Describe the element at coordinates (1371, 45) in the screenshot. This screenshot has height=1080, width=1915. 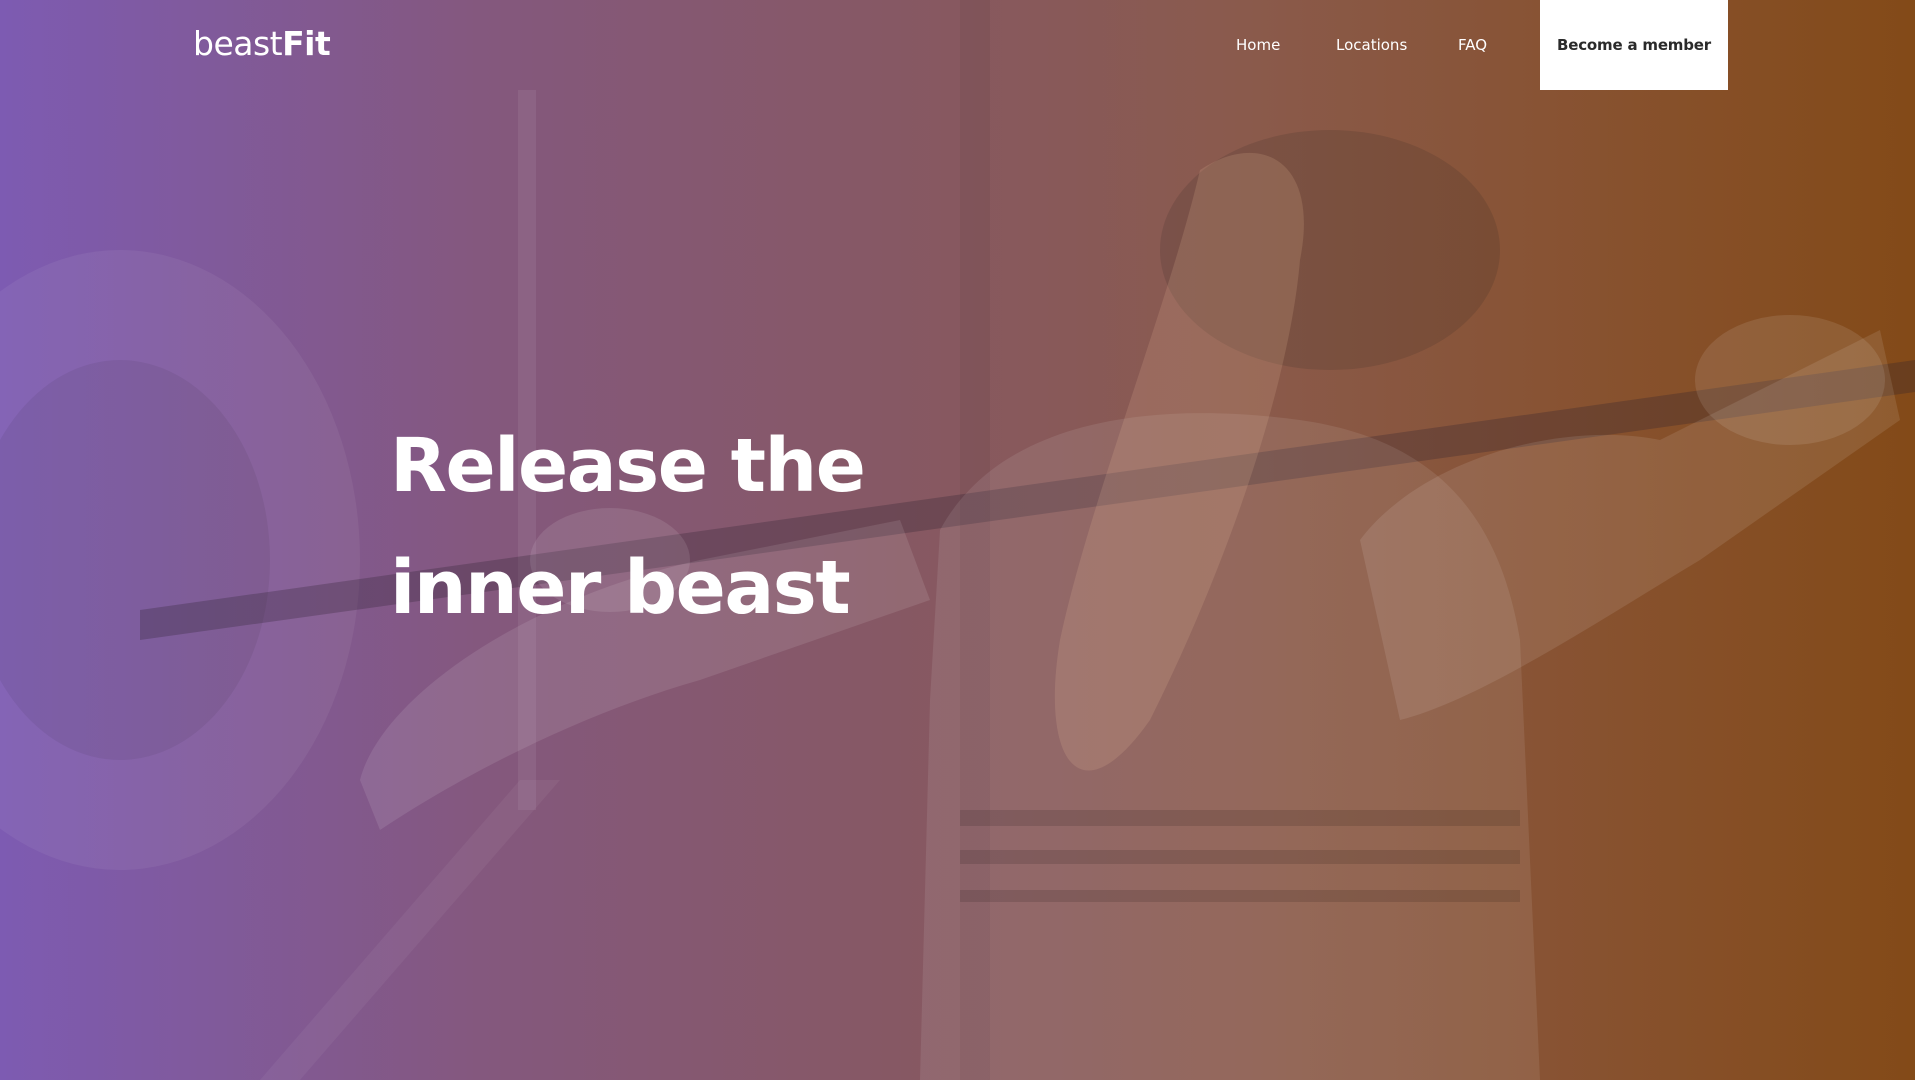
I see `nav-link-locations: Locations` at that location.